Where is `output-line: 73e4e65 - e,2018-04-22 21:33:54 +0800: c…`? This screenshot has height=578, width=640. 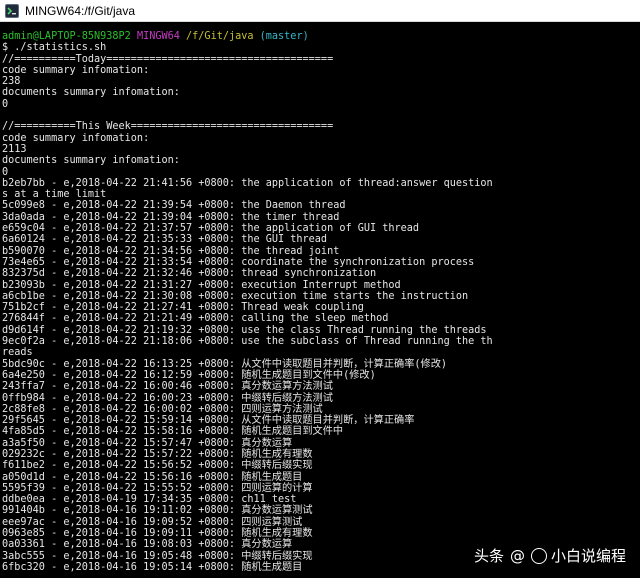 output-line: 73e4e65 - e,2018-04-22 21:33:54 +0800: c… is located at coordinates (238, 262).